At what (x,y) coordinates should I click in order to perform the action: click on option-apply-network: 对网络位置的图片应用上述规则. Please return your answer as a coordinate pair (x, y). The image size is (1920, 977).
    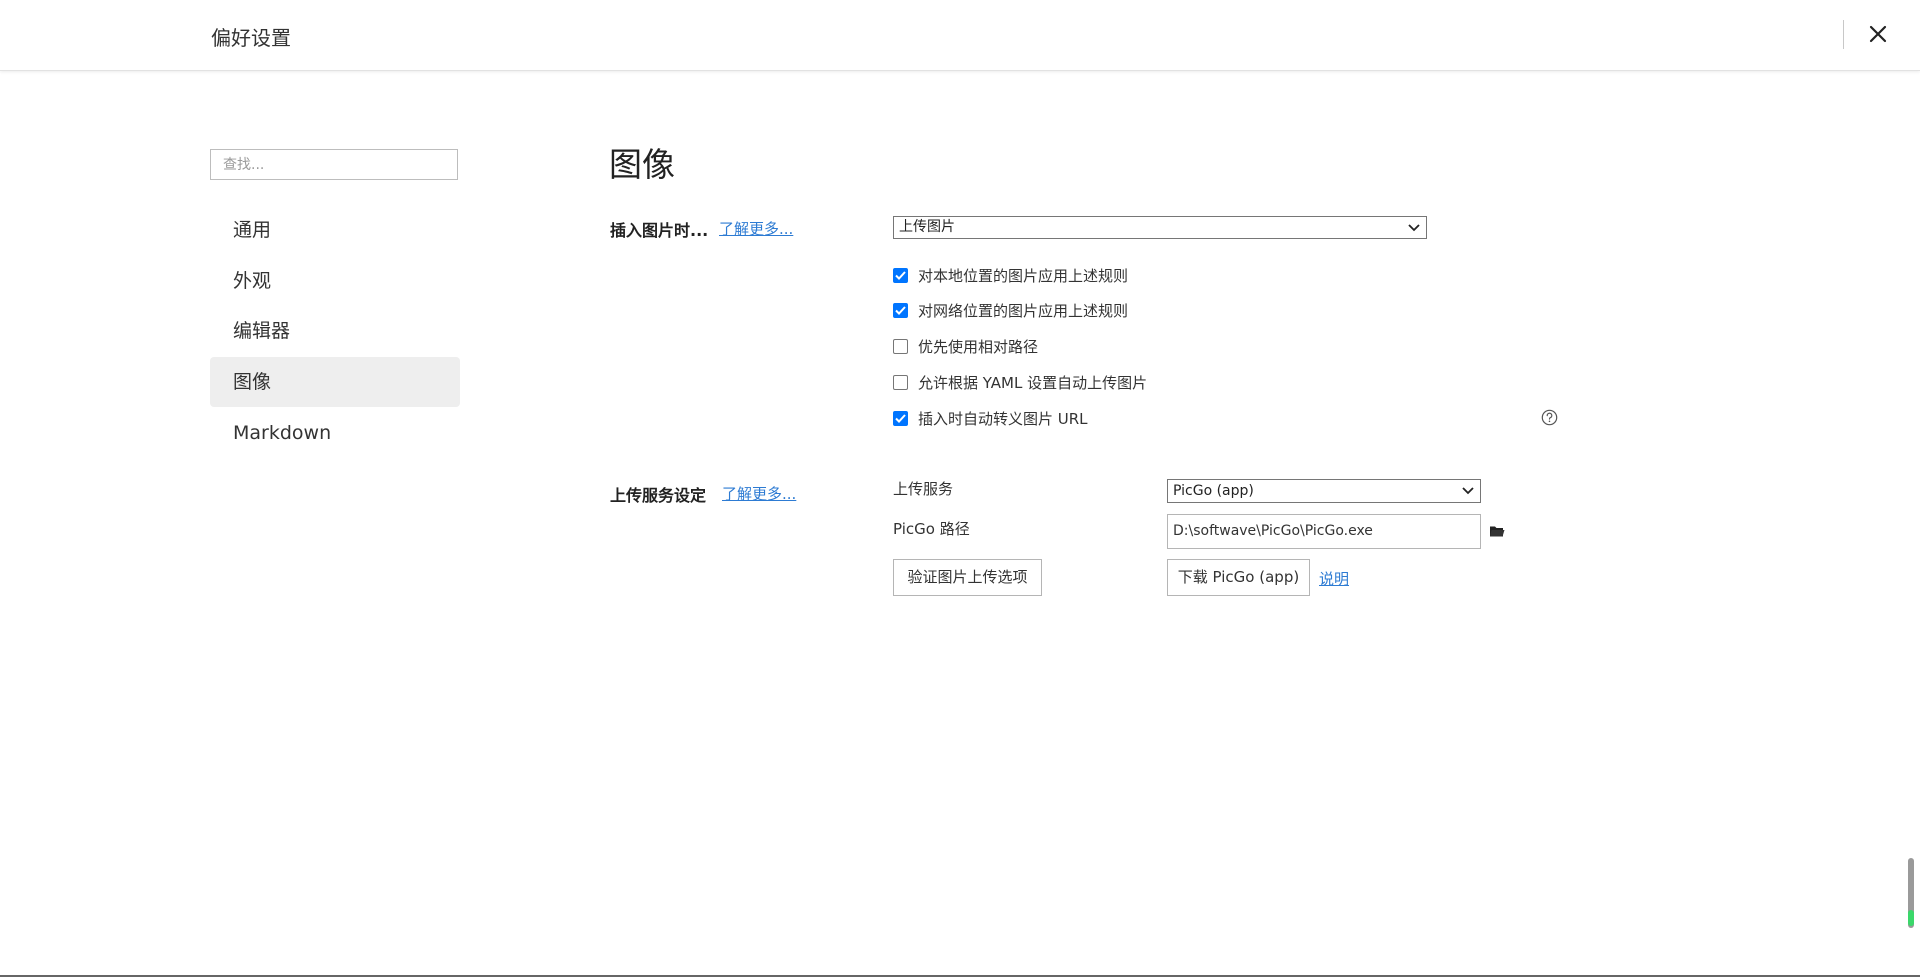
    Looking at the image, I should click on (1010, 310).